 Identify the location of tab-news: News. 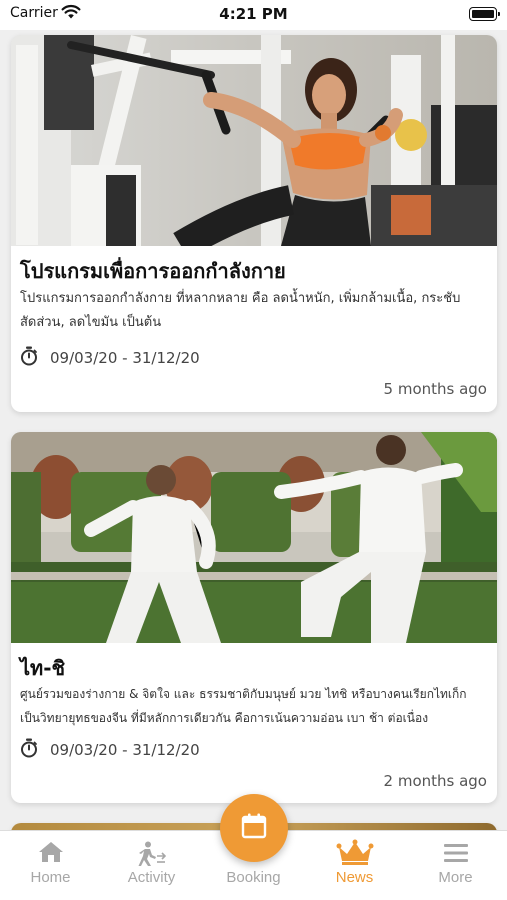
(354, 865).